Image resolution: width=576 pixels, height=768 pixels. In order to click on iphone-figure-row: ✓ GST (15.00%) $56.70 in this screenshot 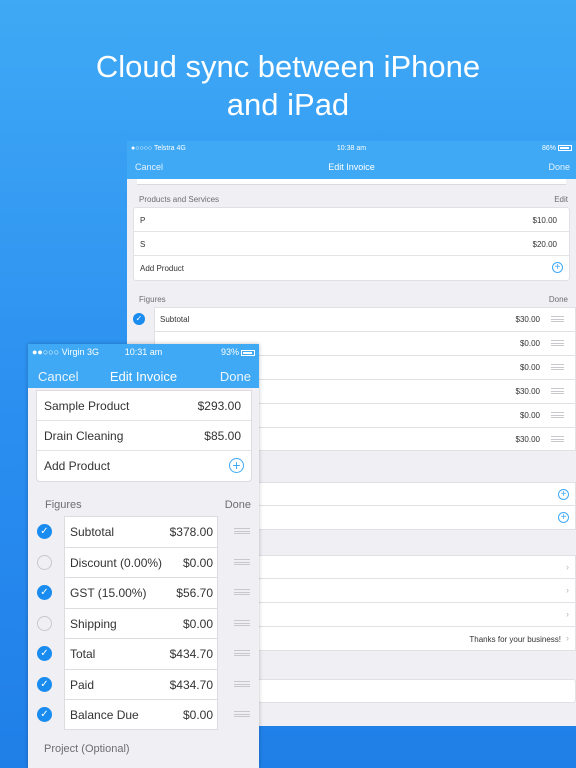, I will do `click(143, 592)`.